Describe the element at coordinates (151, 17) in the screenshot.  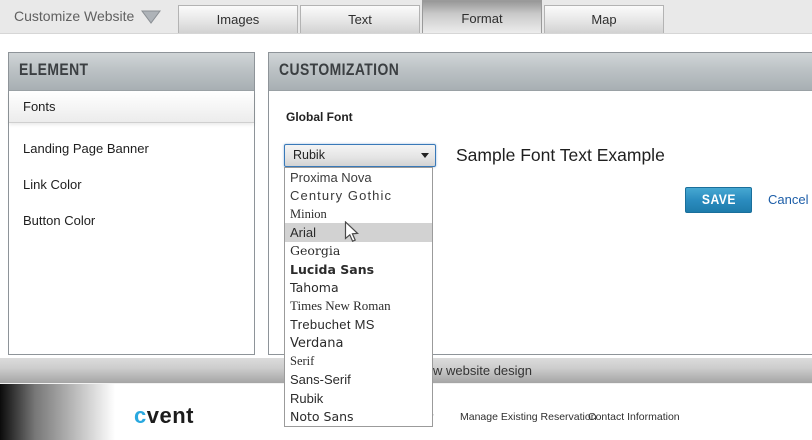
I see `dropdown-triangle-icon` at that location.